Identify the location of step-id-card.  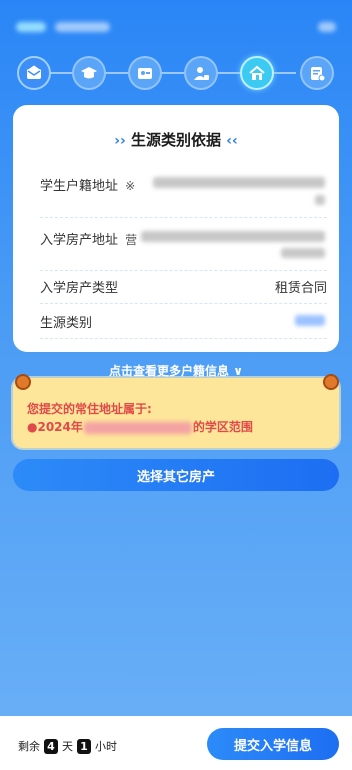
(145, 73).